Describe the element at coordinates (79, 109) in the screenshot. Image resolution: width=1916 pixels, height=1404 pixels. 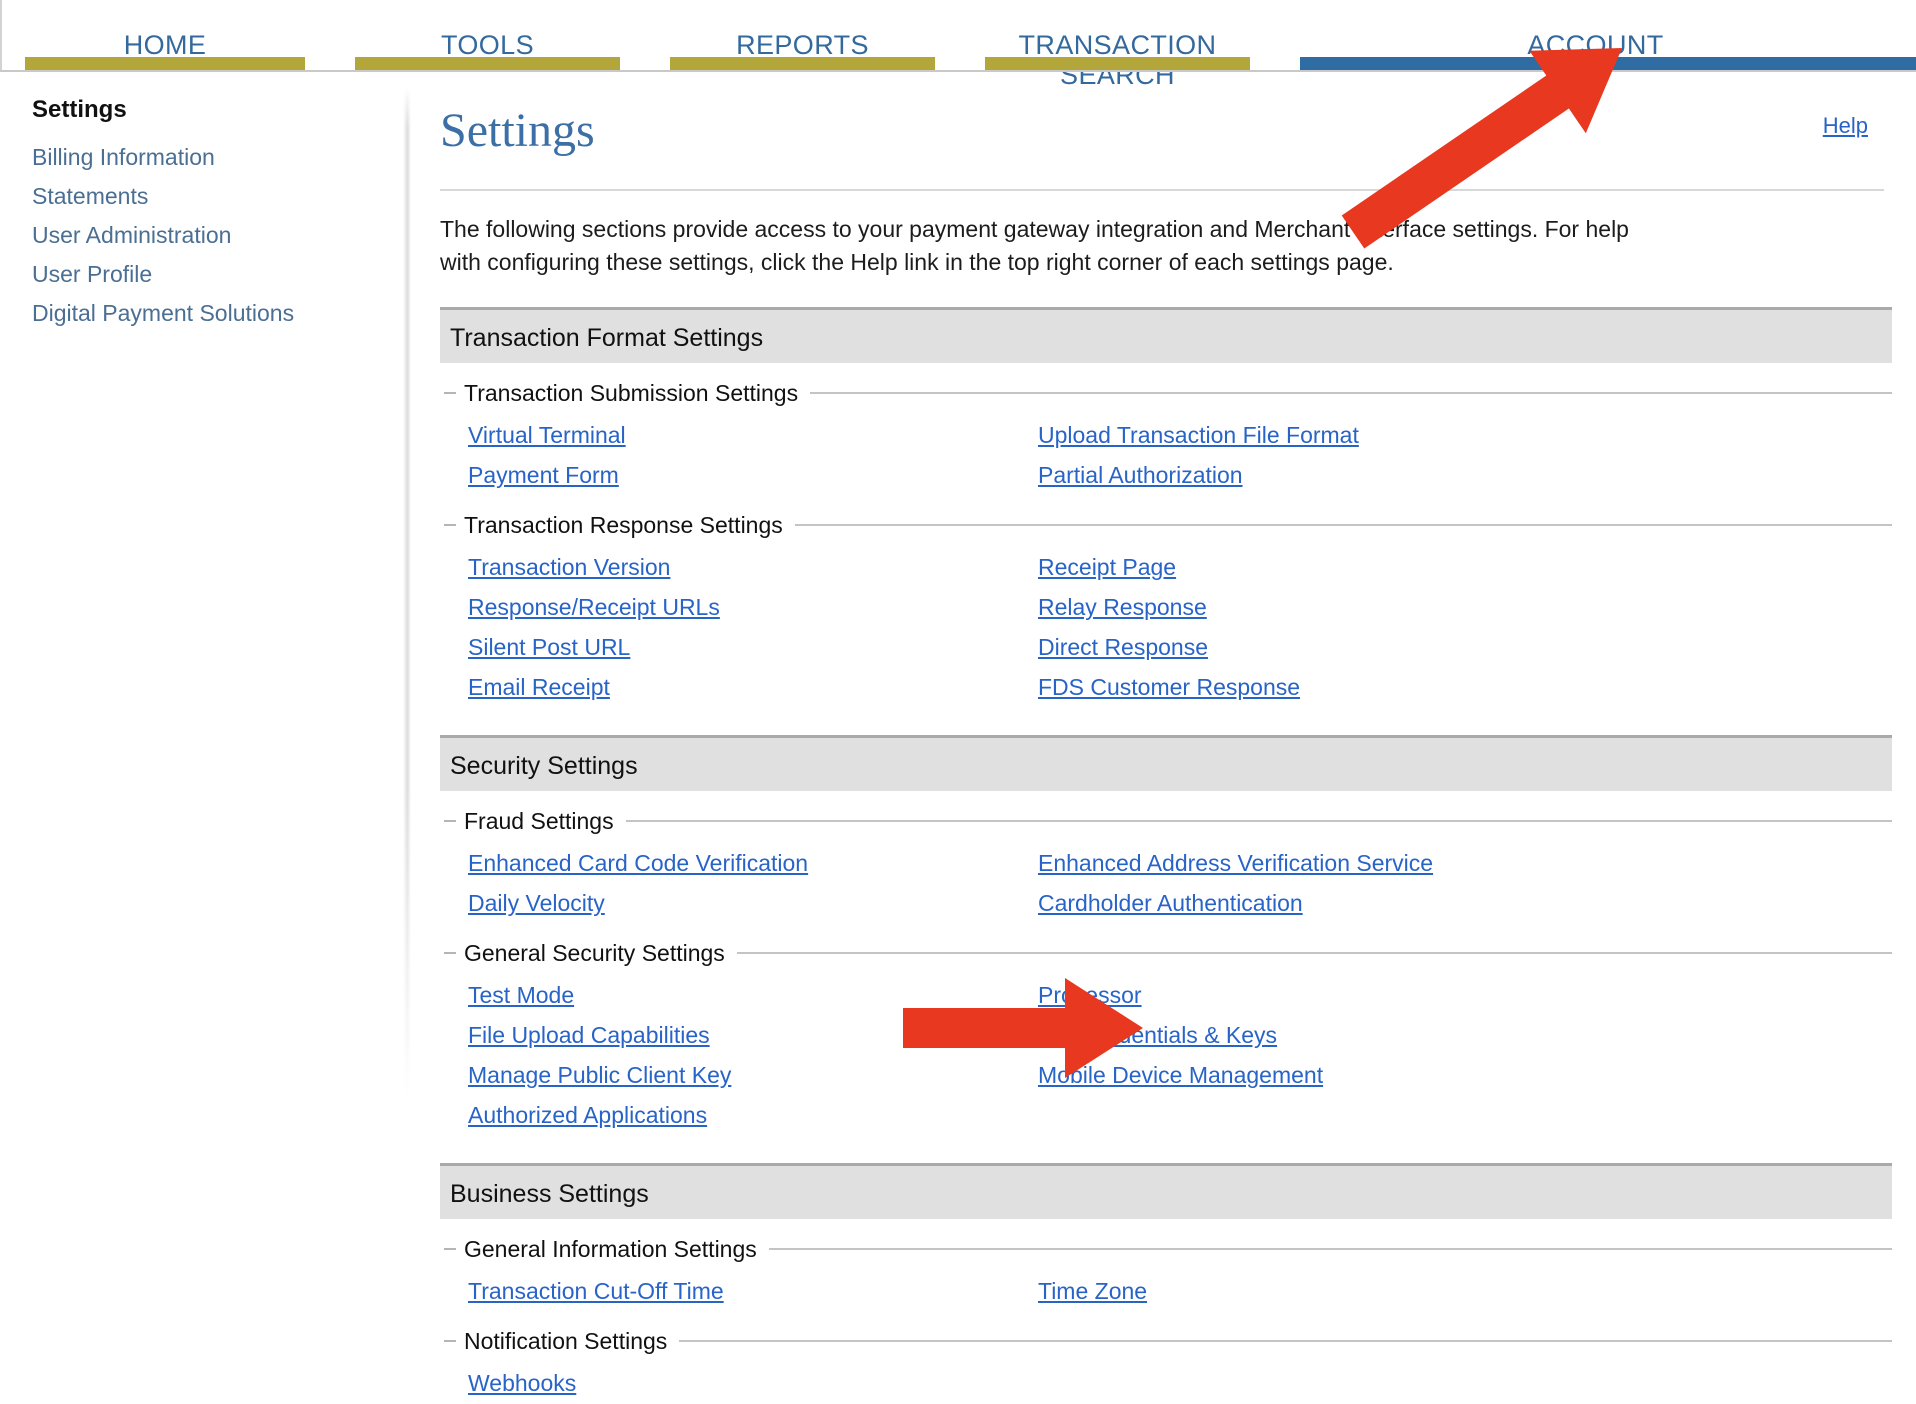
I see `sidebar-title: Settings` at that location.